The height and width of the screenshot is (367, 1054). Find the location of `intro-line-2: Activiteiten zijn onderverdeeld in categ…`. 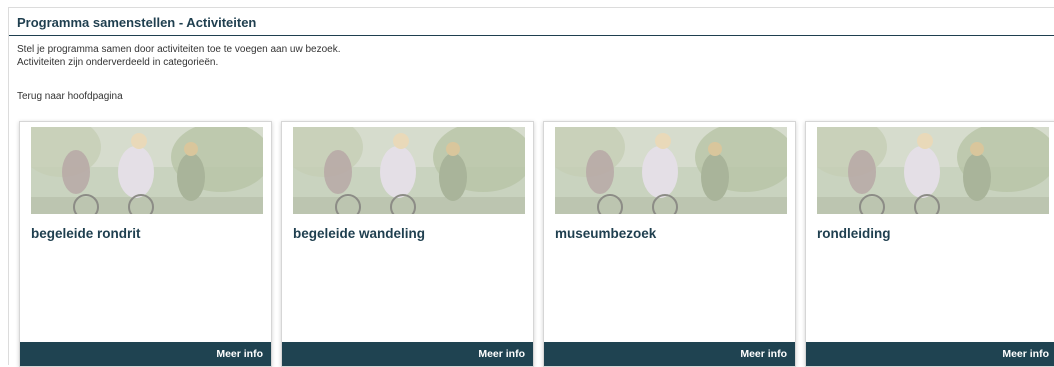

intro-line-2: Activiteiten zijn onderverdeeld in categ… is located at coordinates (118, 62).